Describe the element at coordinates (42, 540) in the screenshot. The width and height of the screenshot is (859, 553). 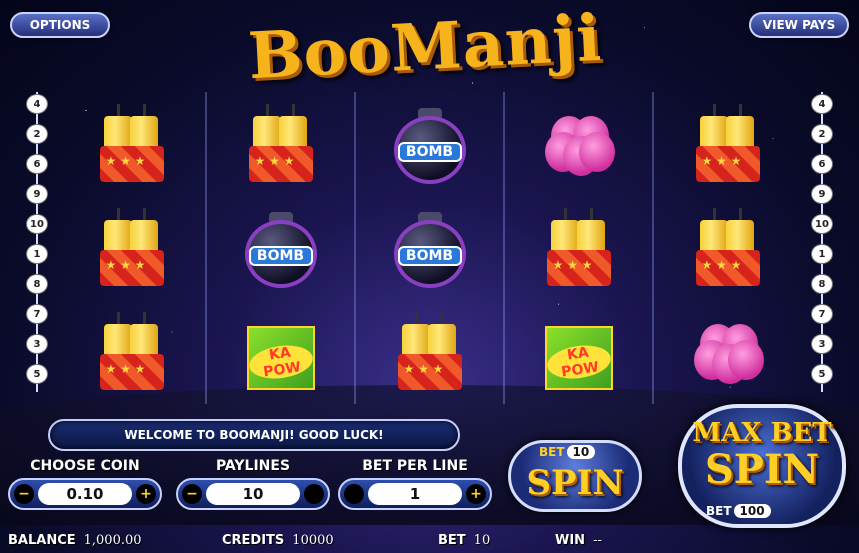
I see `balance-label: BALANCE` at that location.